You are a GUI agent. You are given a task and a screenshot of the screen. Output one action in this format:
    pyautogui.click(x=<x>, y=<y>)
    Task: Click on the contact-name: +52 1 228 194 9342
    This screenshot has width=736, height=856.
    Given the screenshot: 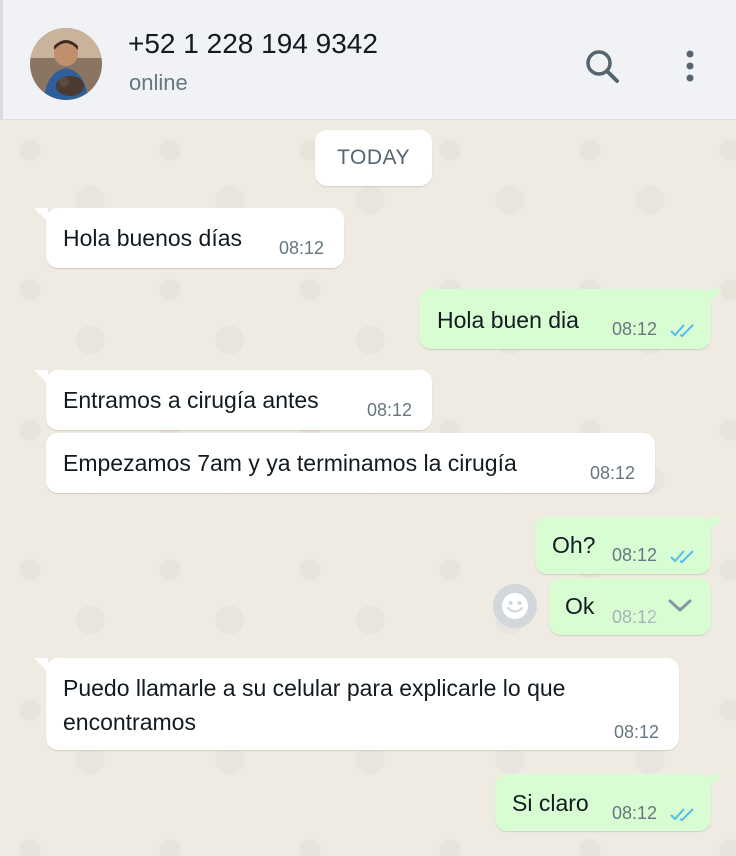 What is the action you would take?
    pyautogui.click(x=253, y=44)
    